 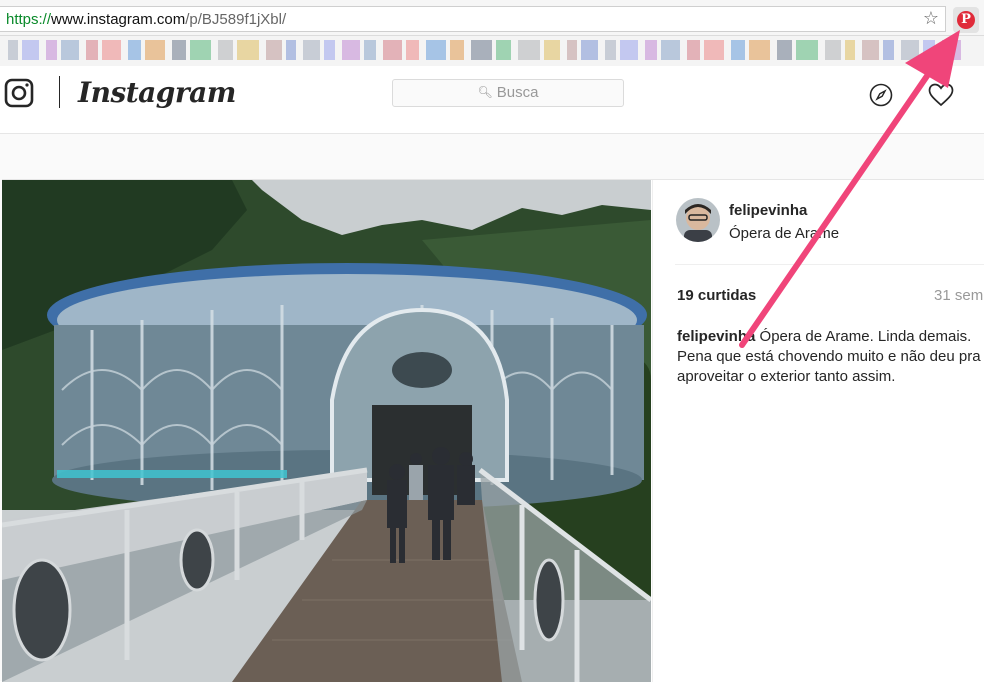 I want to click on post-time: 31 sem, so click(x=958, y=295).